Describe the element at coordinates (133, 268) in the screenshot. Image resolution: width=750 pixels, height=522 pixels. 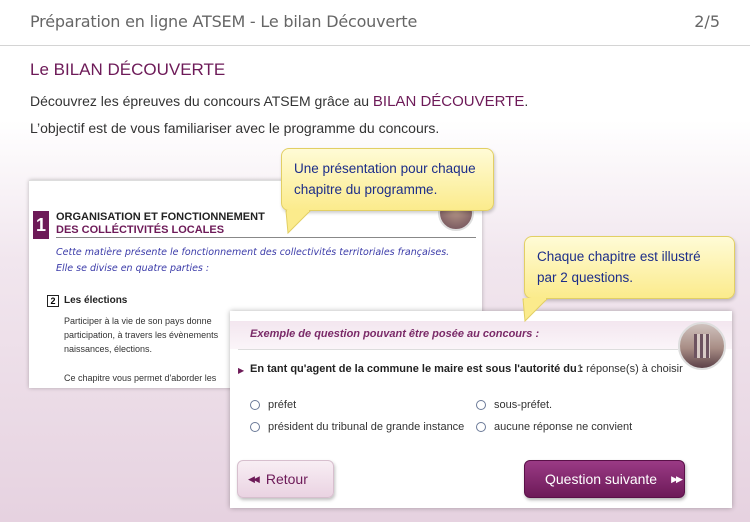
I see `doc-handwritten-line-2: Elle se divise en quatre parties :` at that location.